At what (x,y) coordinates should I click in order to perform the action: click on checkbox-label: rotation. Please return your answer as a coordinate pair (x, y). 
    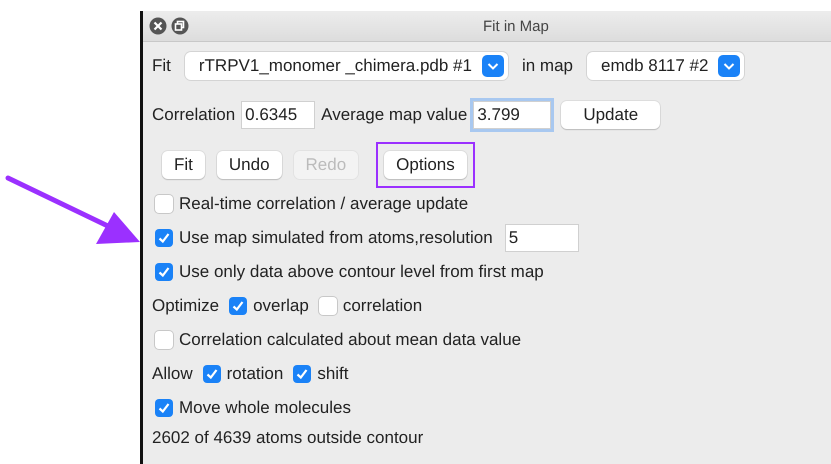
    Looking at the image, I should click on (255, 374).